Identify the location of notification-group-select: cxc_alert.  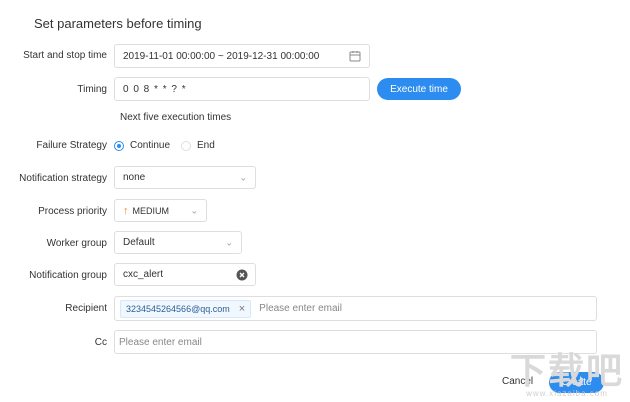
(185, 274).